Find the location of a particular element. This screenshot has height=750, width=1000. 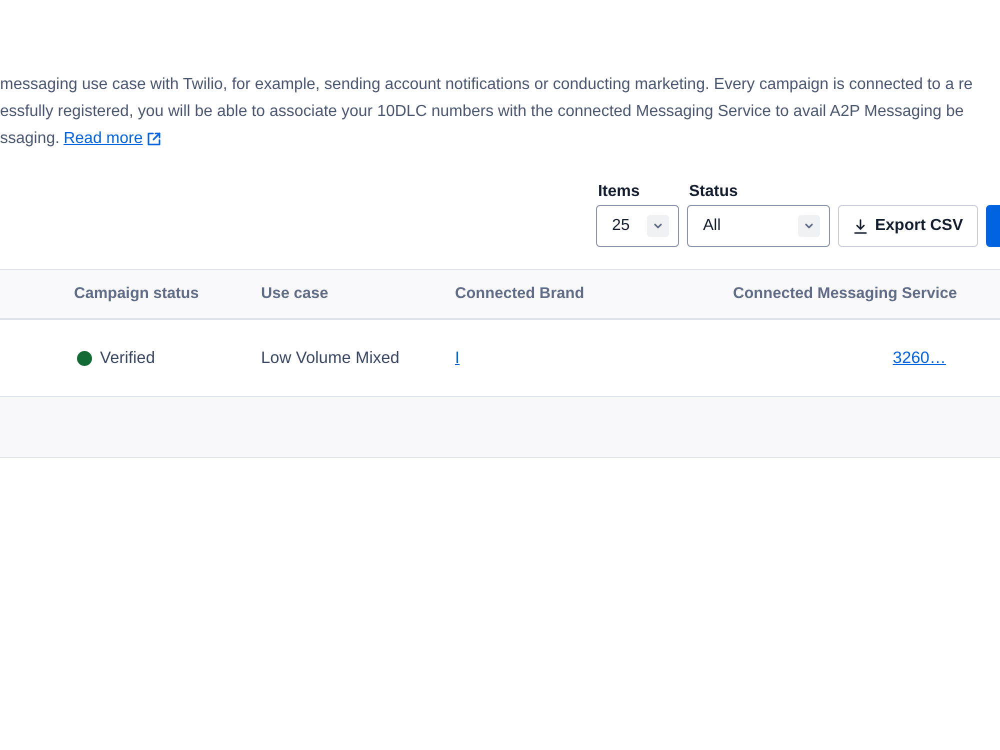

description-text: messaging use case with Twilio, for example, sending account notifications or conducting marketing. Every campaign is connected to a re is located at coordinates (486, 85).